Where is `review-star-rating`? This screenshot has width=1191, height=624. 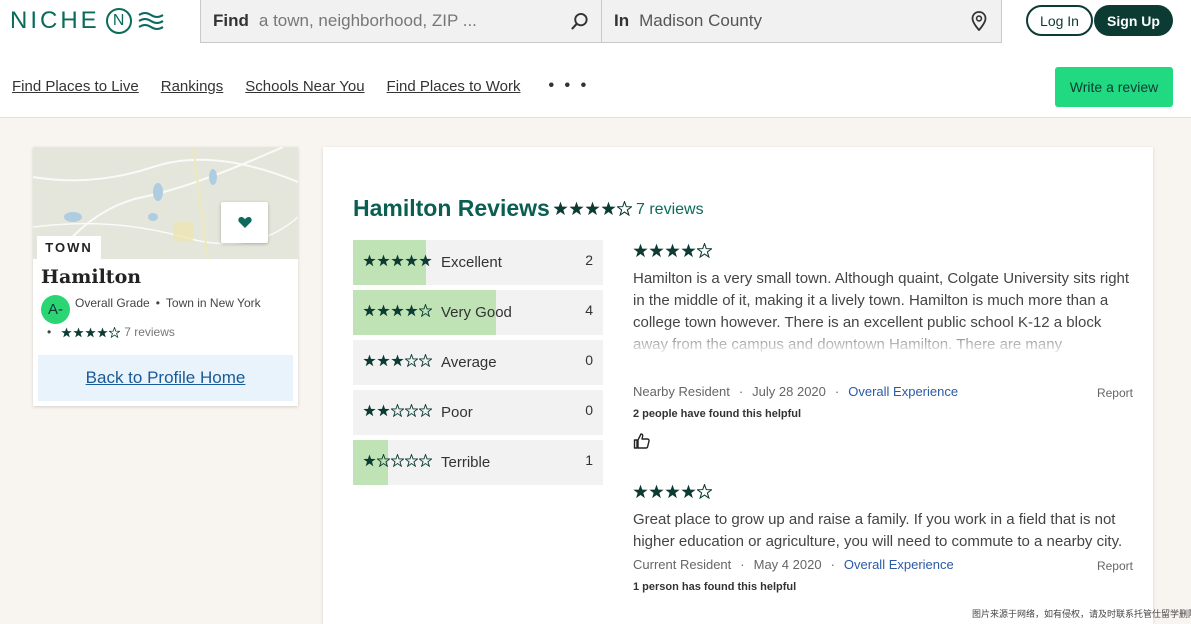
review-star-rating is located at coordinates (672, 251).